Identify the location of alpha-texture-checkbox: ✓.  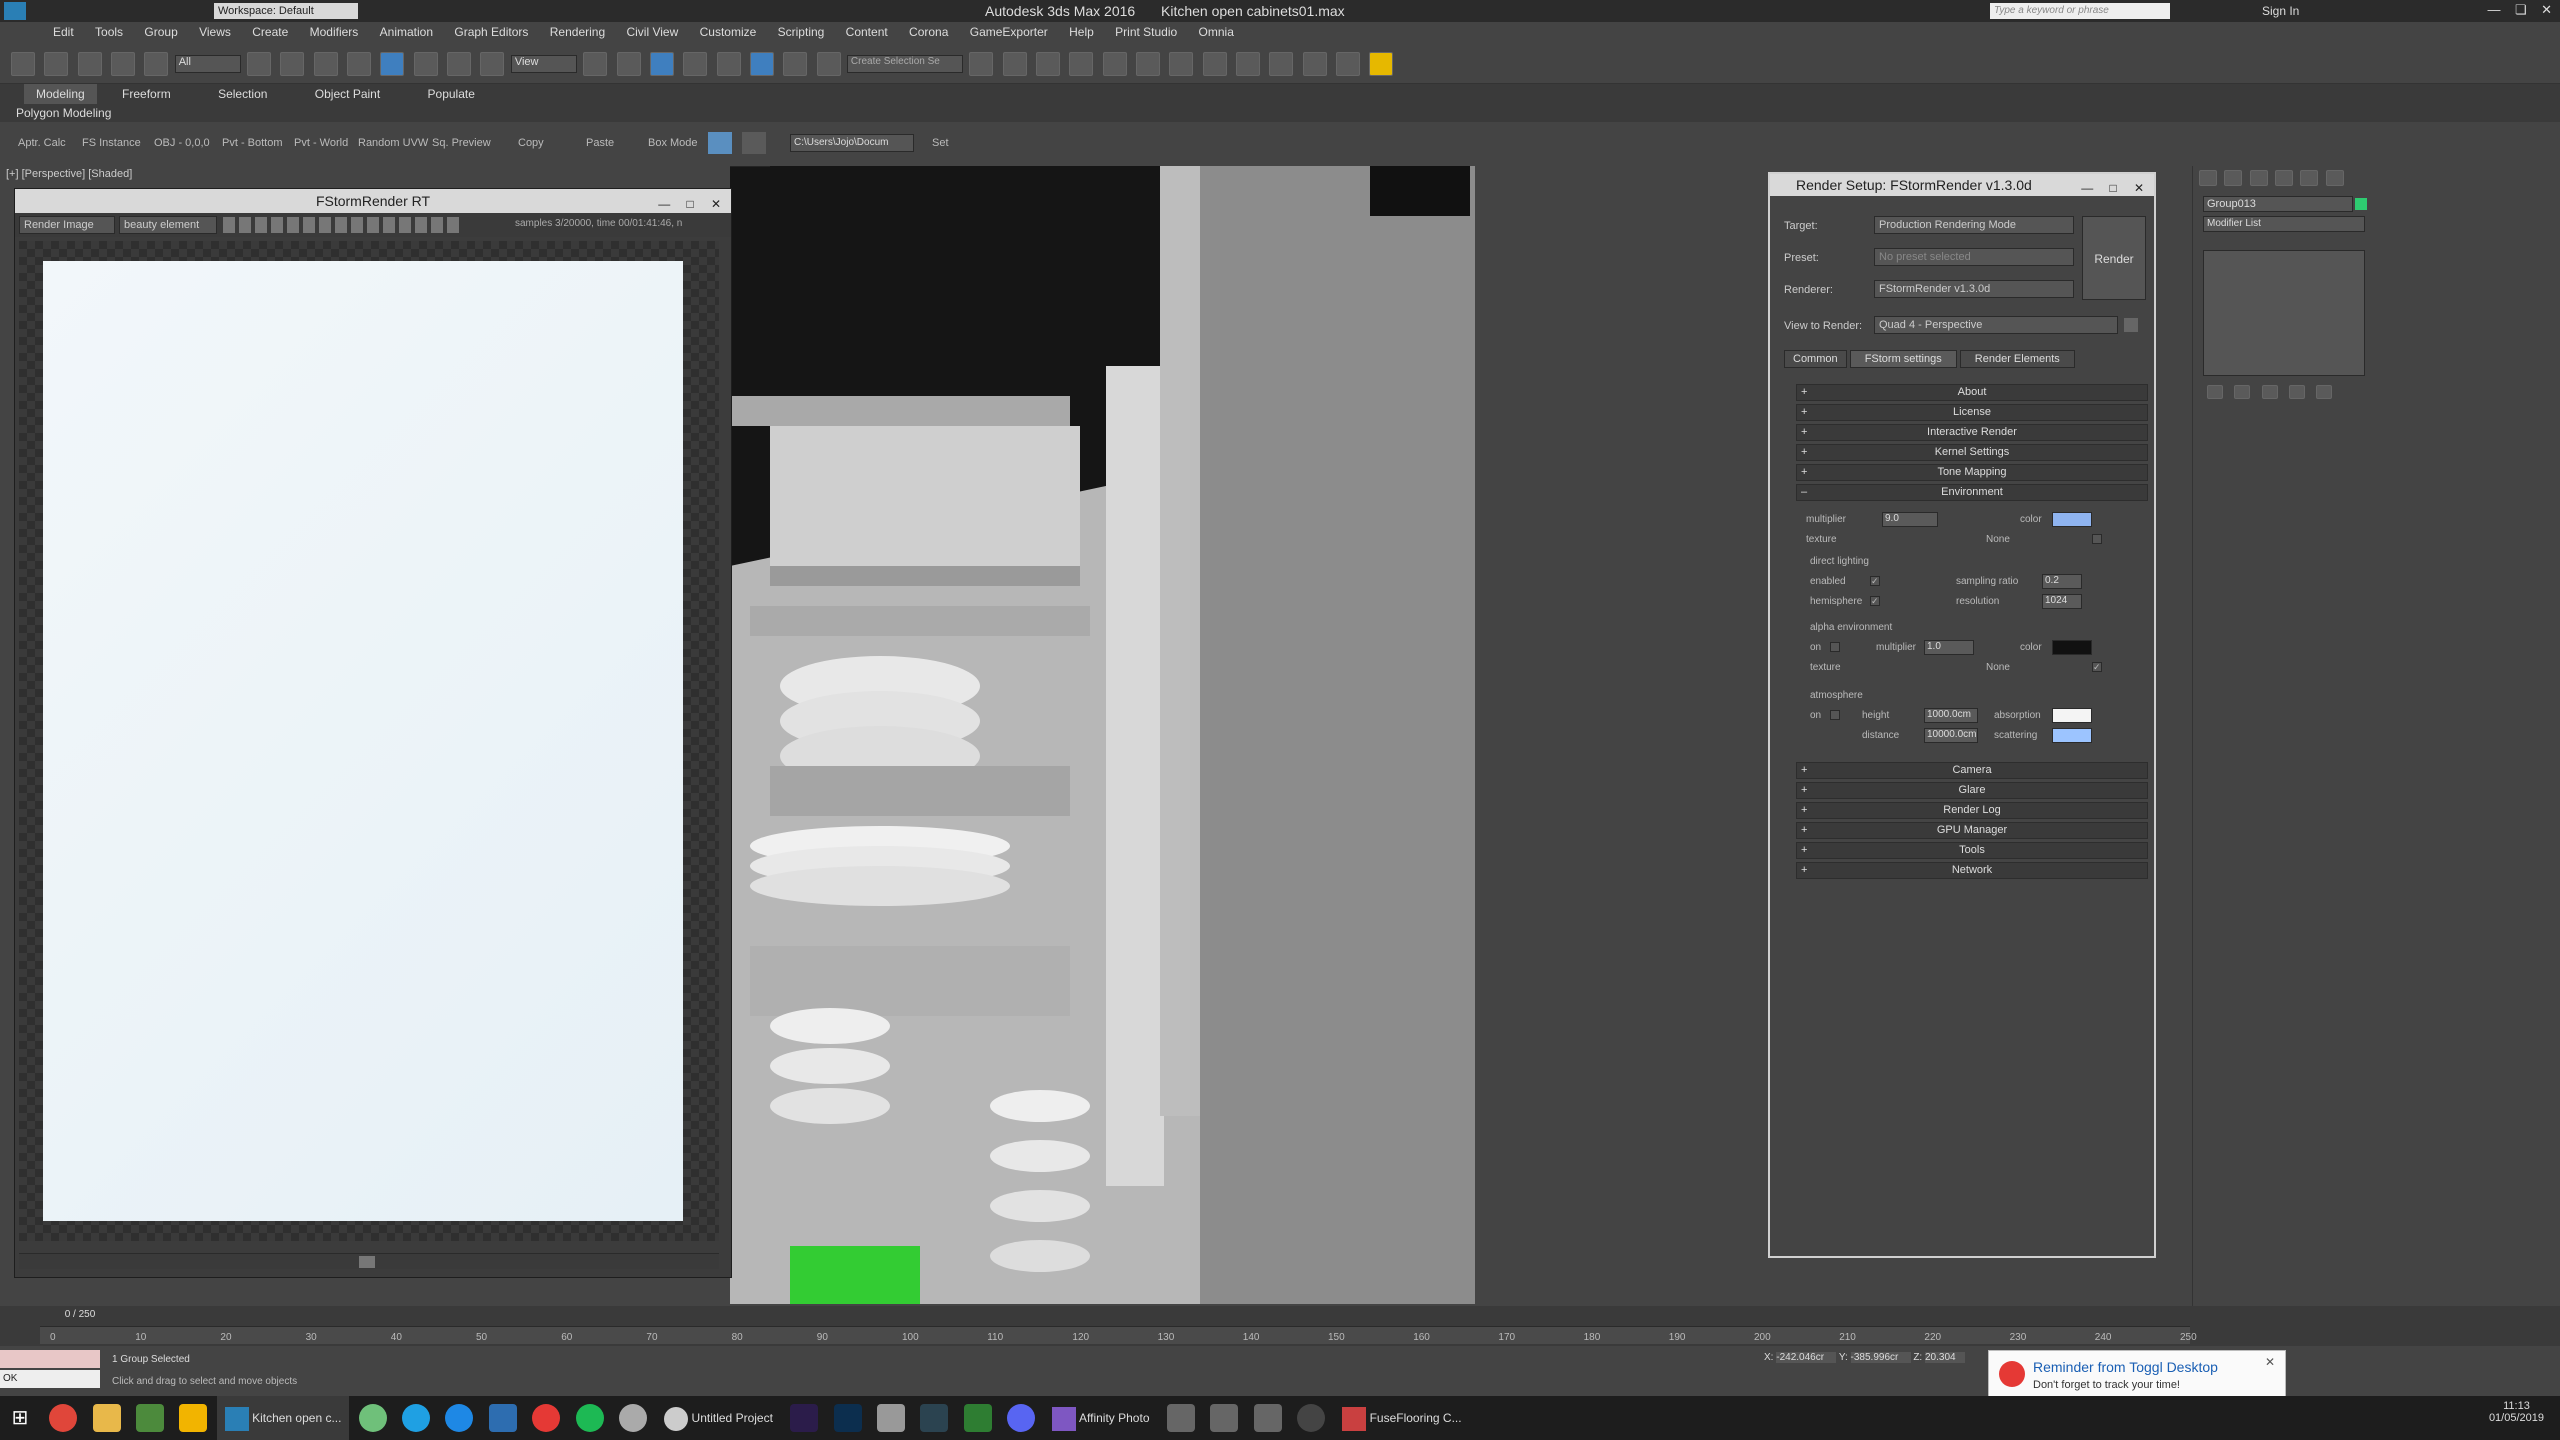
(2097, 667).